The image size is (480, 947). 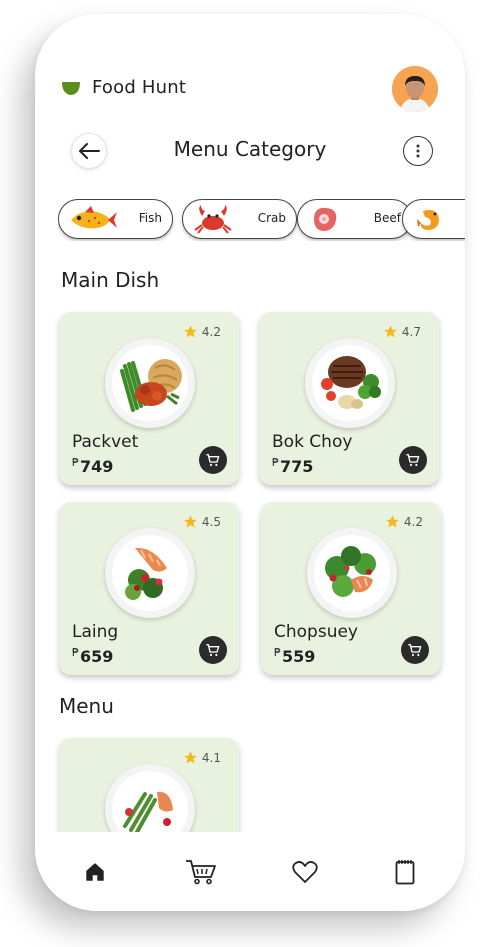 What do you see at coordinates (312, 442) in the screenshot?
I see `dish-name: Bok Choy` at bounding box center [312, 442].